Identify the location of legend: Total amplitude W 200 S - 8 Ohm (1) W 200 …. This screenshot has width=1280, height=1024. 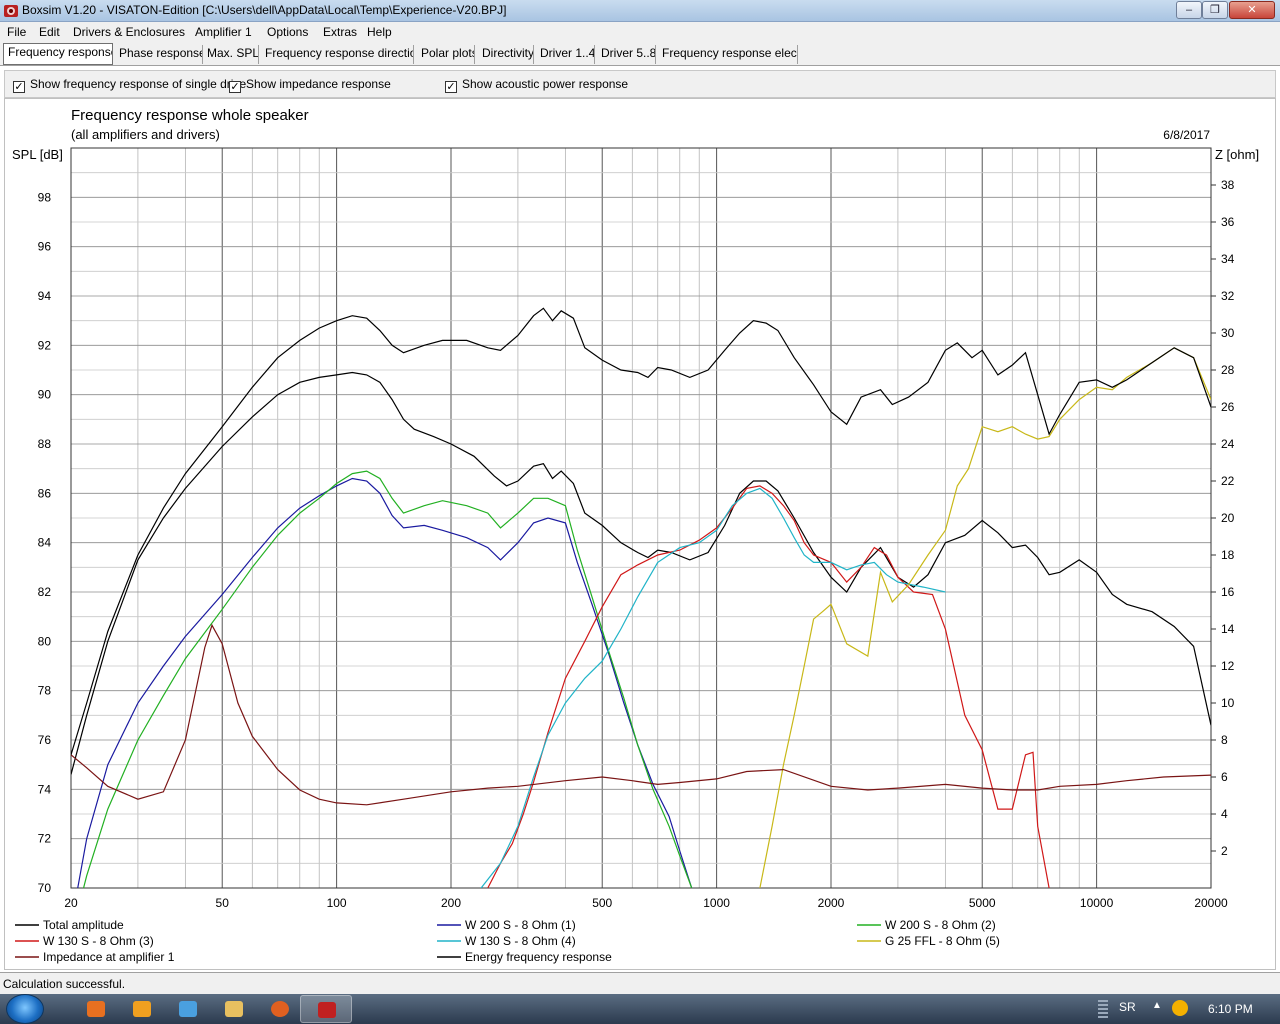
(507, 941).